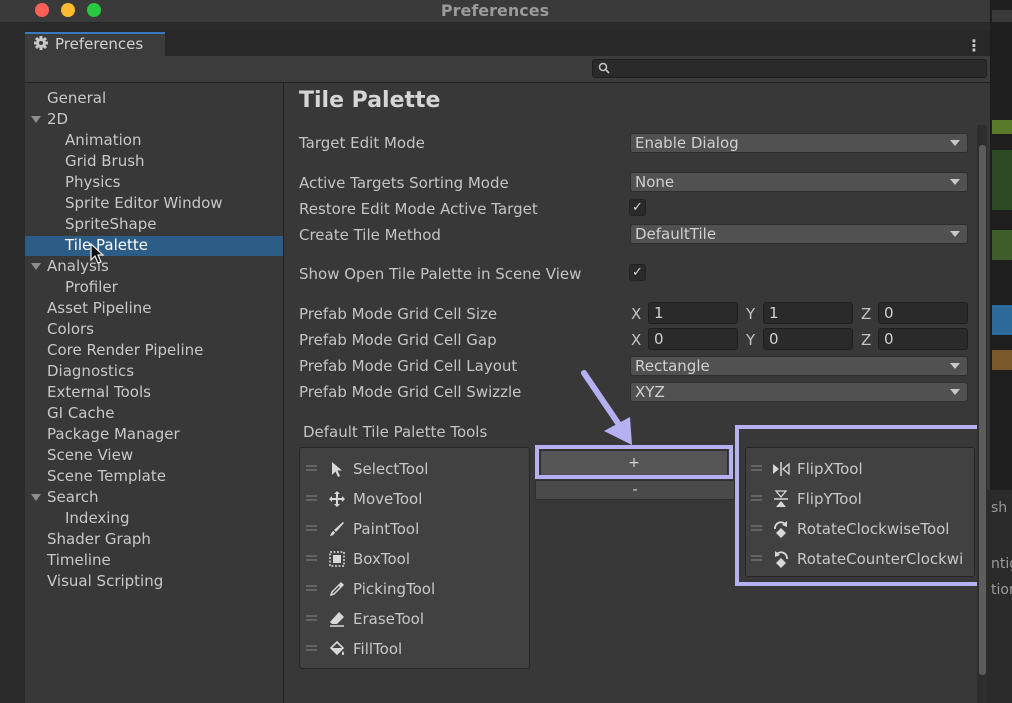 The height and width of the screenshot is (703, 1012). Describe the element at coordinates (799, 182) in the screenshot. I see `sorting-mode-dropdown: None` at that location.